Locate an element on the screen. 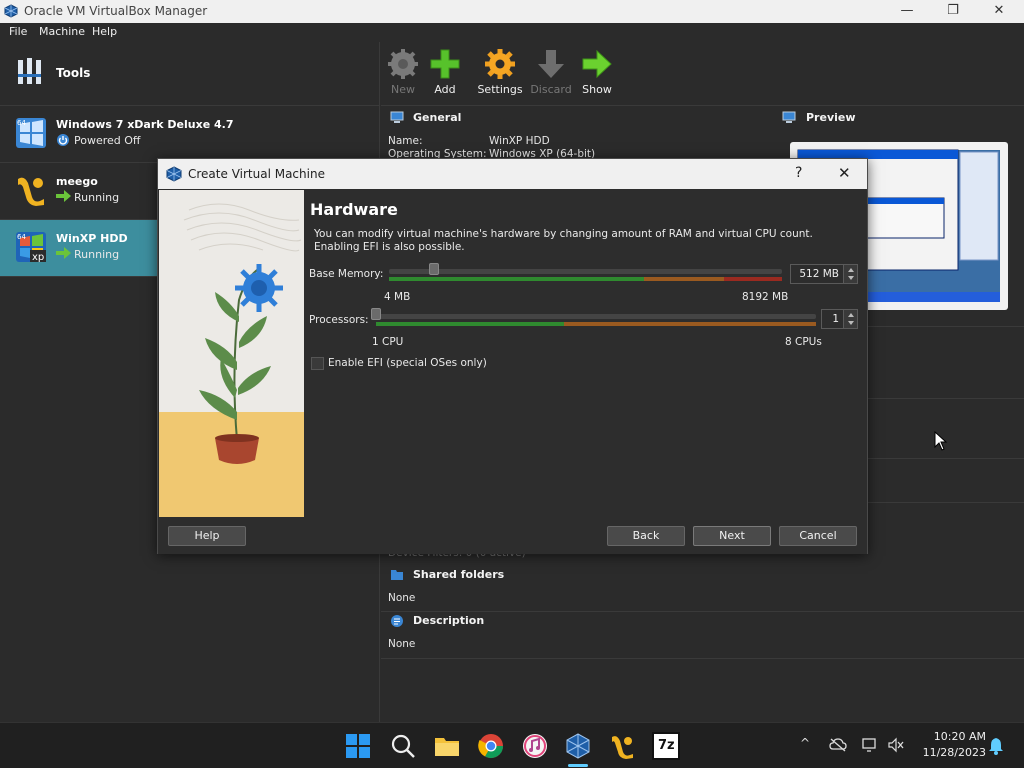 This screenshot has width=1024, height=768. menu-file: File is located at coordinates (18, 31).